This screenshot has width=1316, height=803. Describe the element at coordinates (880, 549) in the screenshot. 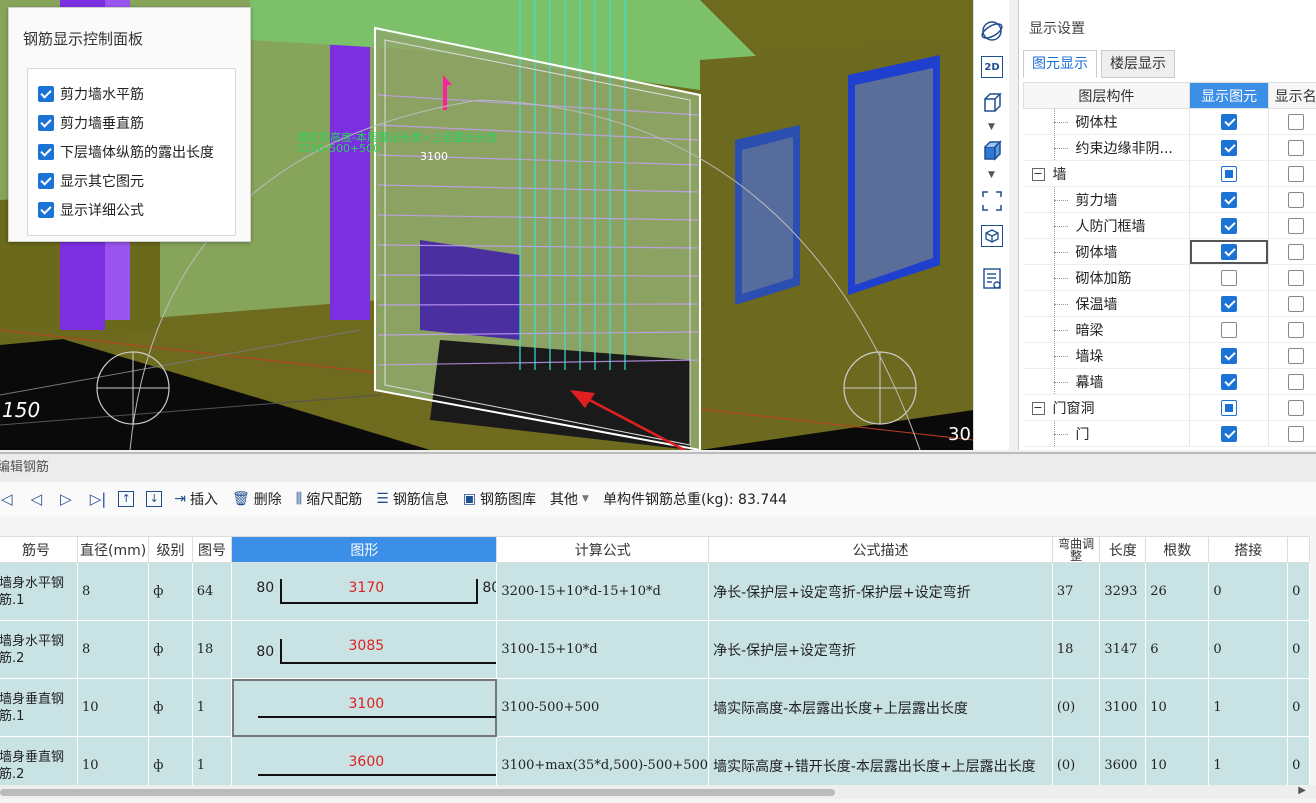

I see `col-formula-desc: 公式描述` at that location.